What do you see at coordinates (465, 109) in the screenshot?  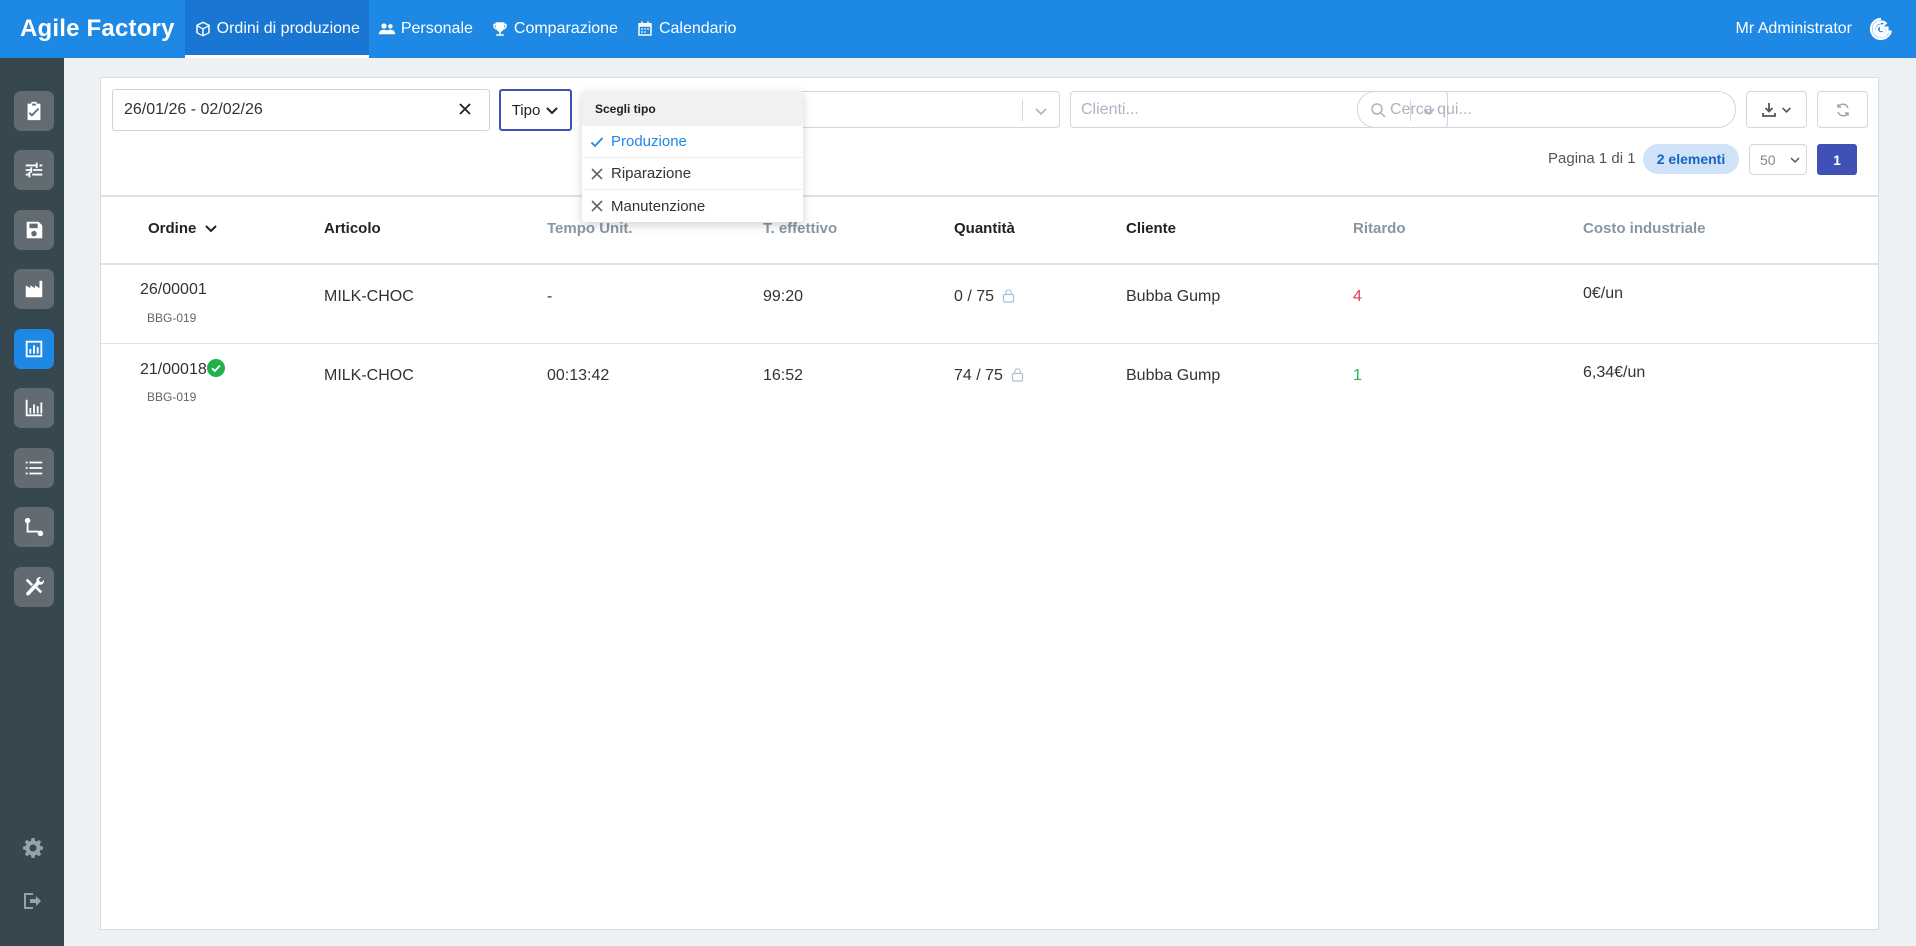 I see `clear-icon` at bounding box center [465, 109].